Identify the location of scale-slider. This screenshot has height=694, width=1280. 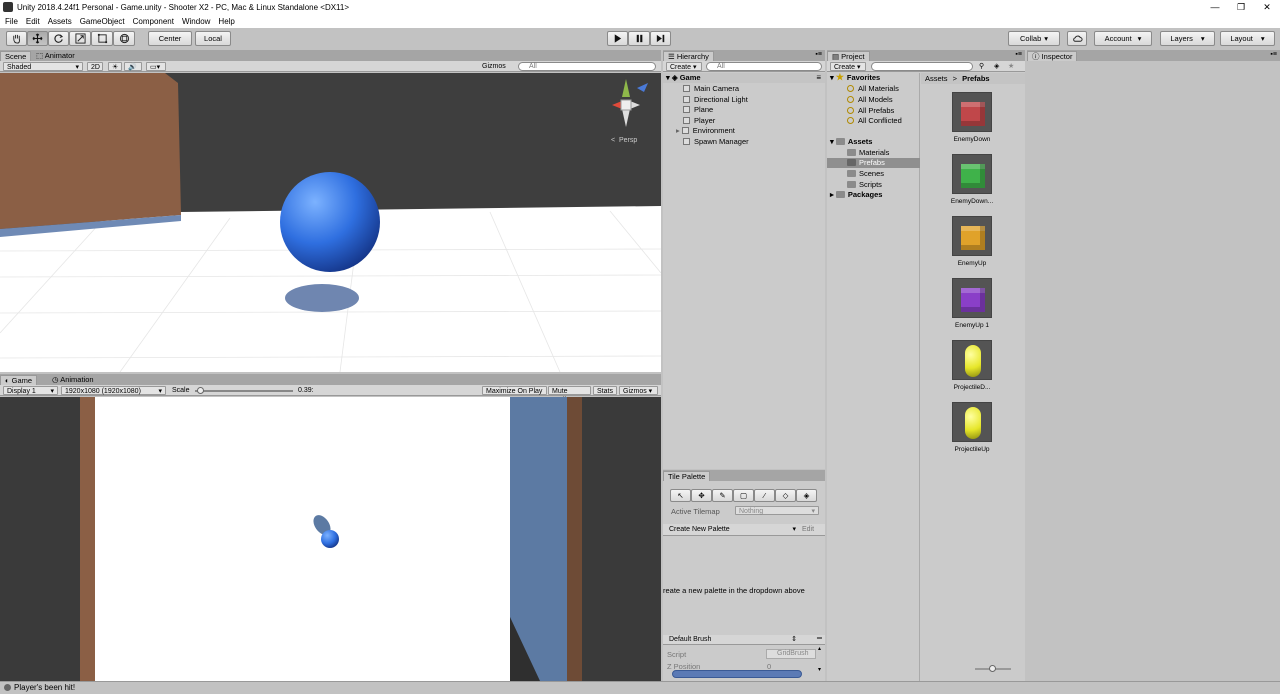
(244, 390).